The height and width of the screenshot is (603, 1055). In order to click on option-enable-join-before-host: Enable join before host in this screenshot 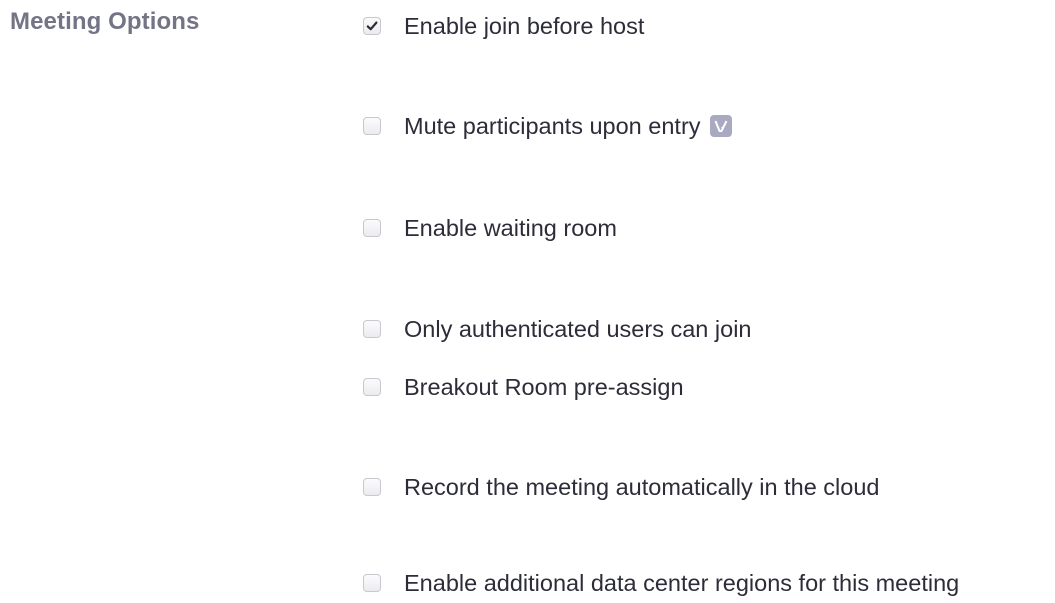, I will do `click(503, 26)`.